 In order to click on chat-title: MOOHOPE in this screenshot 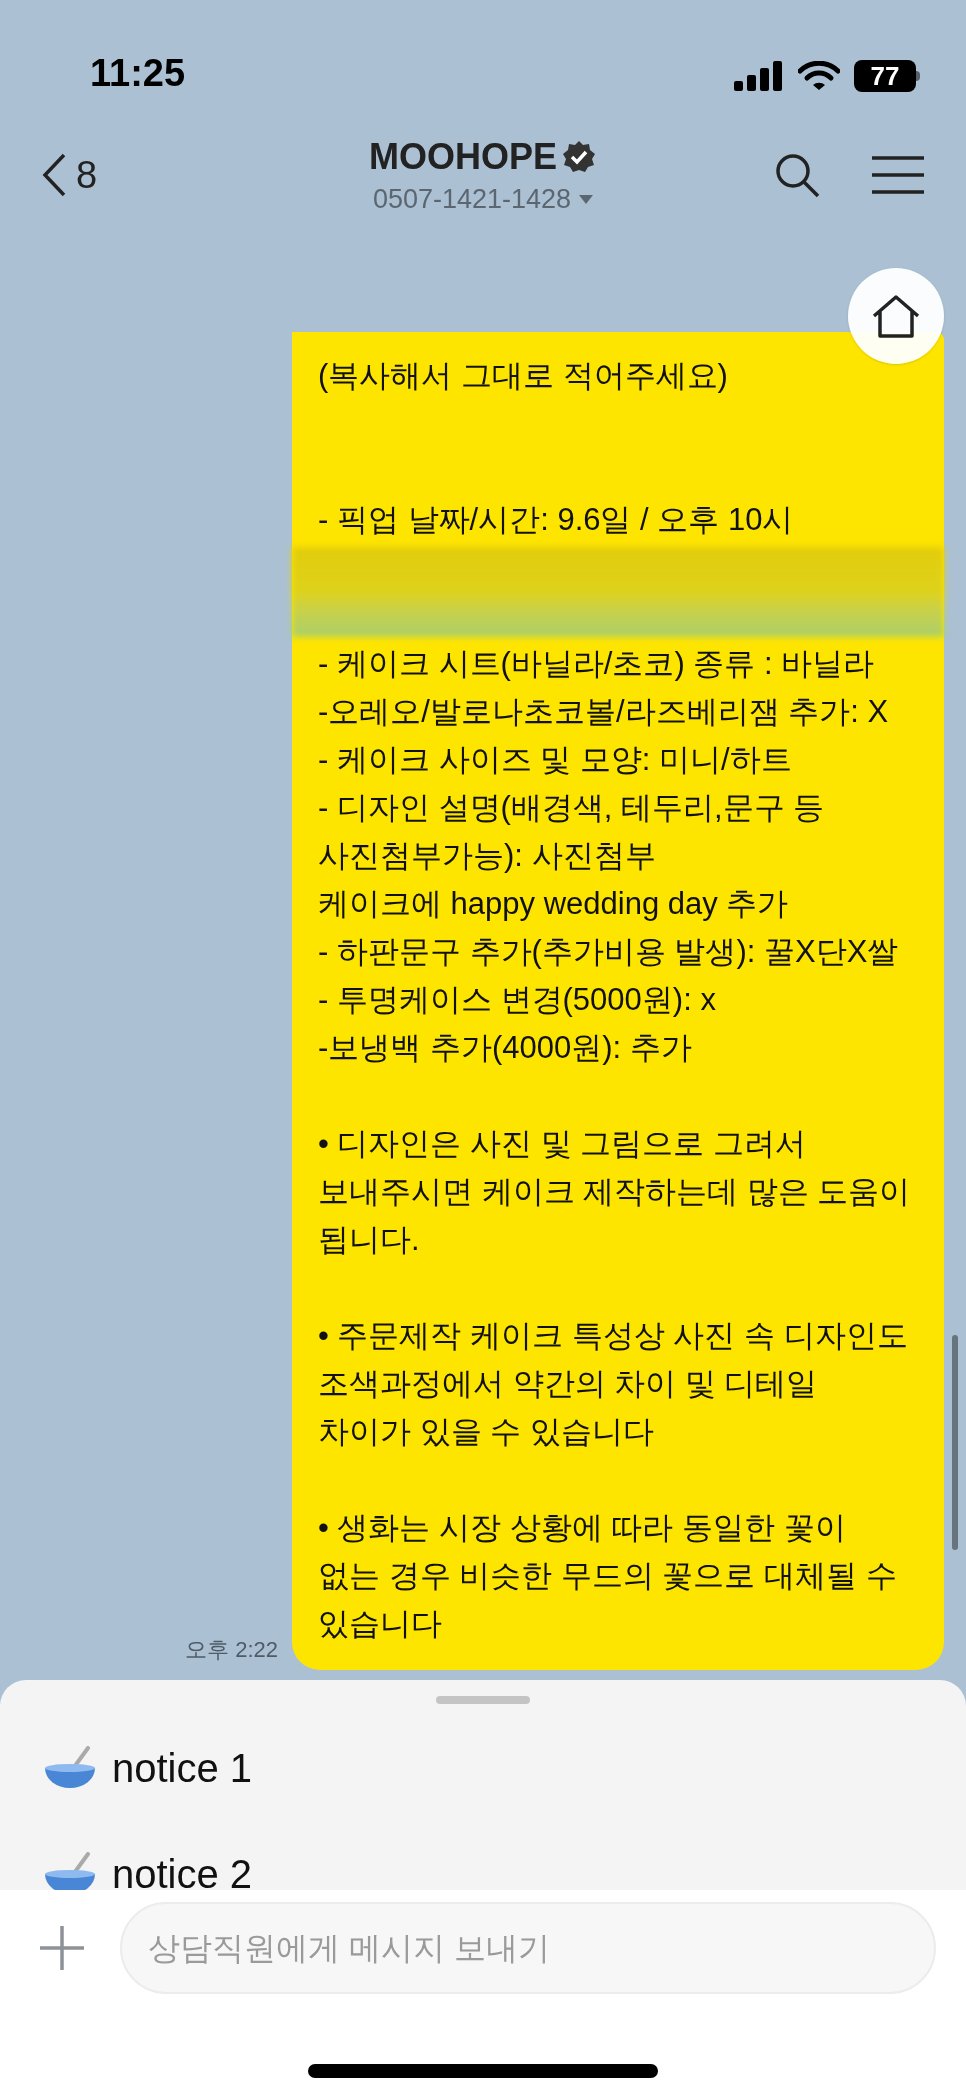, I will do `click(463, 157)`.